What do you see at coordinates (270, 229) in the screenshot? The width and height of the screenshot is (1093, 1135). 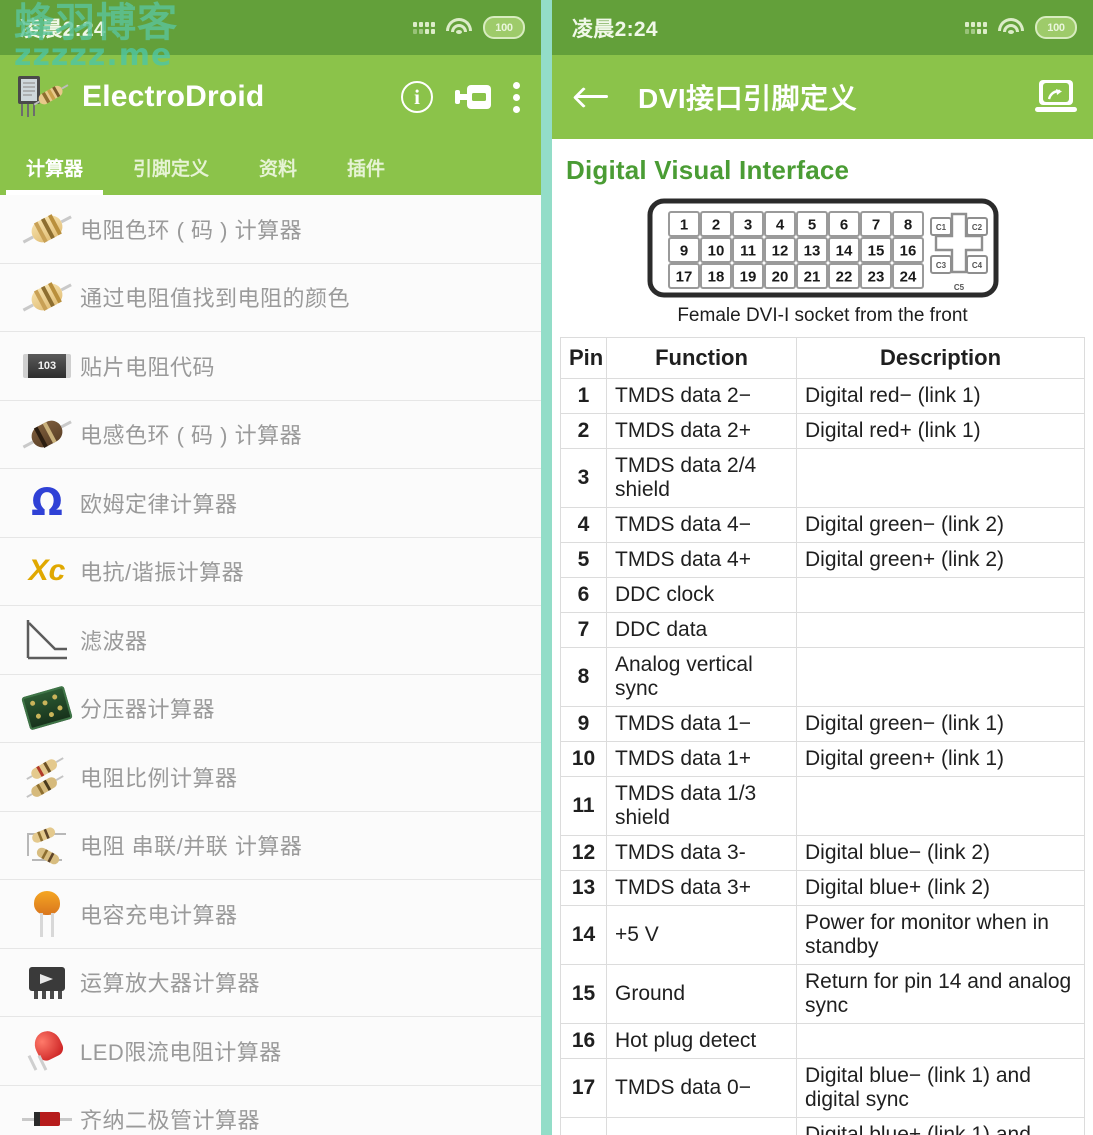 I see `list-item: 电阻色环 ( 码 ) 计算器` at bounding box center [270, 229].